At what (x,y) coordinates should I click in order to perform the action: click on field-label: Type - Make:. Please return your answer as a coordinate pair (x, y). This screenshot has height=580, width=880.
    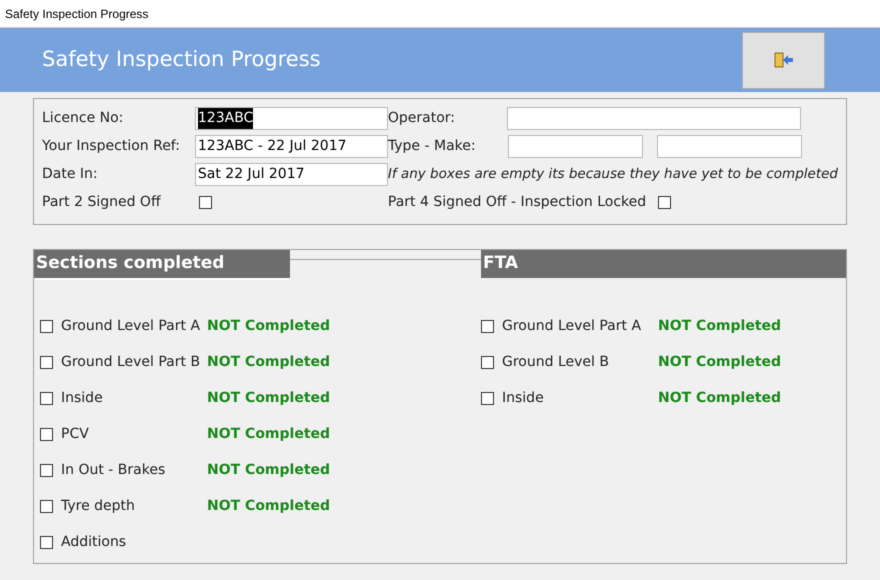
    Looking at the image, I should click on (432, 146).